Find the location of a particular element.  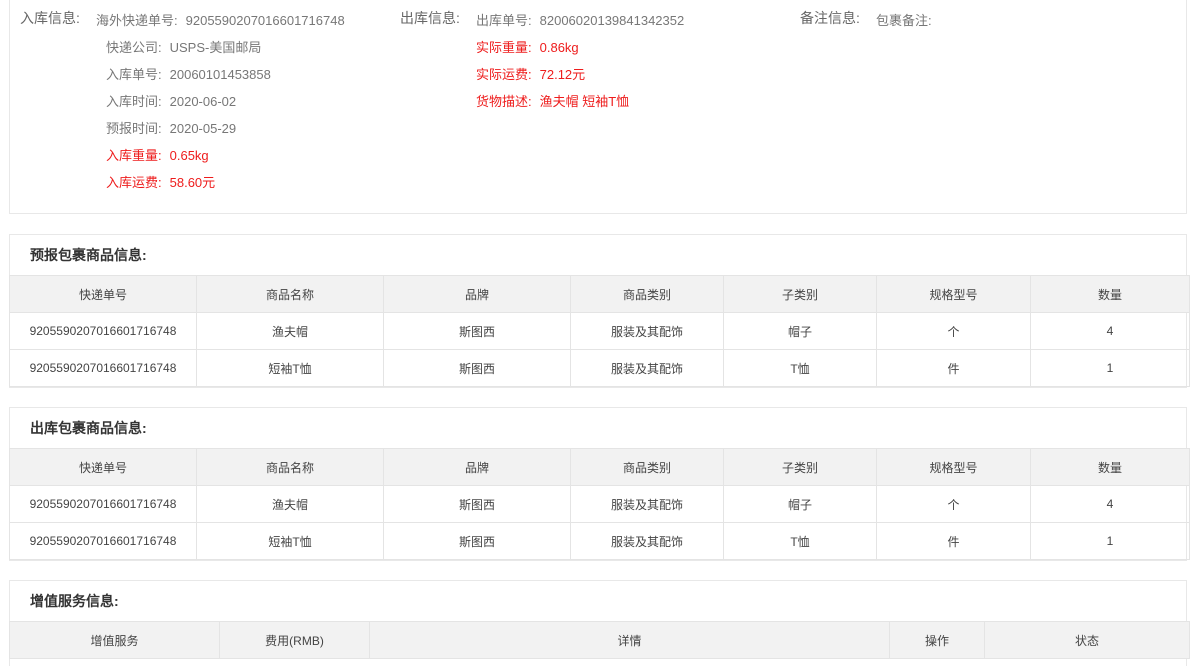

table-header-row: 增值服务 费用(RMB) 详情 操作 状态 is located at coordinates (599, 640).